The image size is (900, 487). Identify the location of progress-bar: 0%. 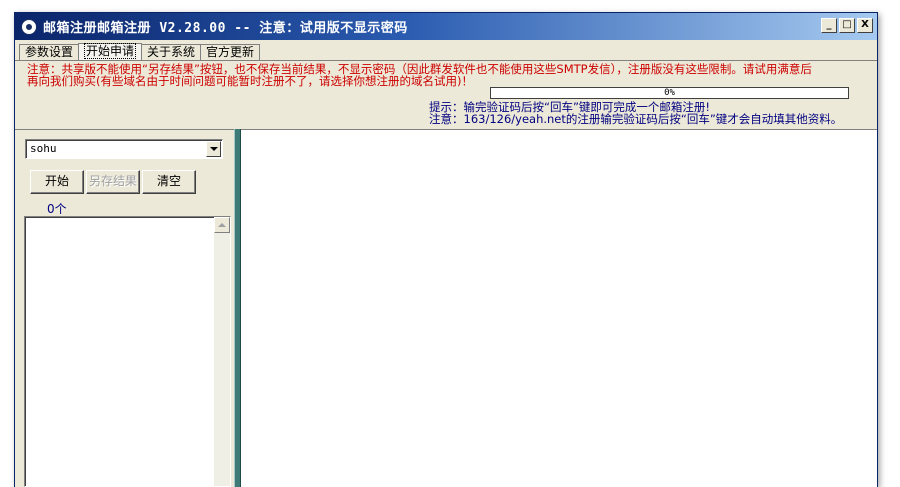
(669, 93).